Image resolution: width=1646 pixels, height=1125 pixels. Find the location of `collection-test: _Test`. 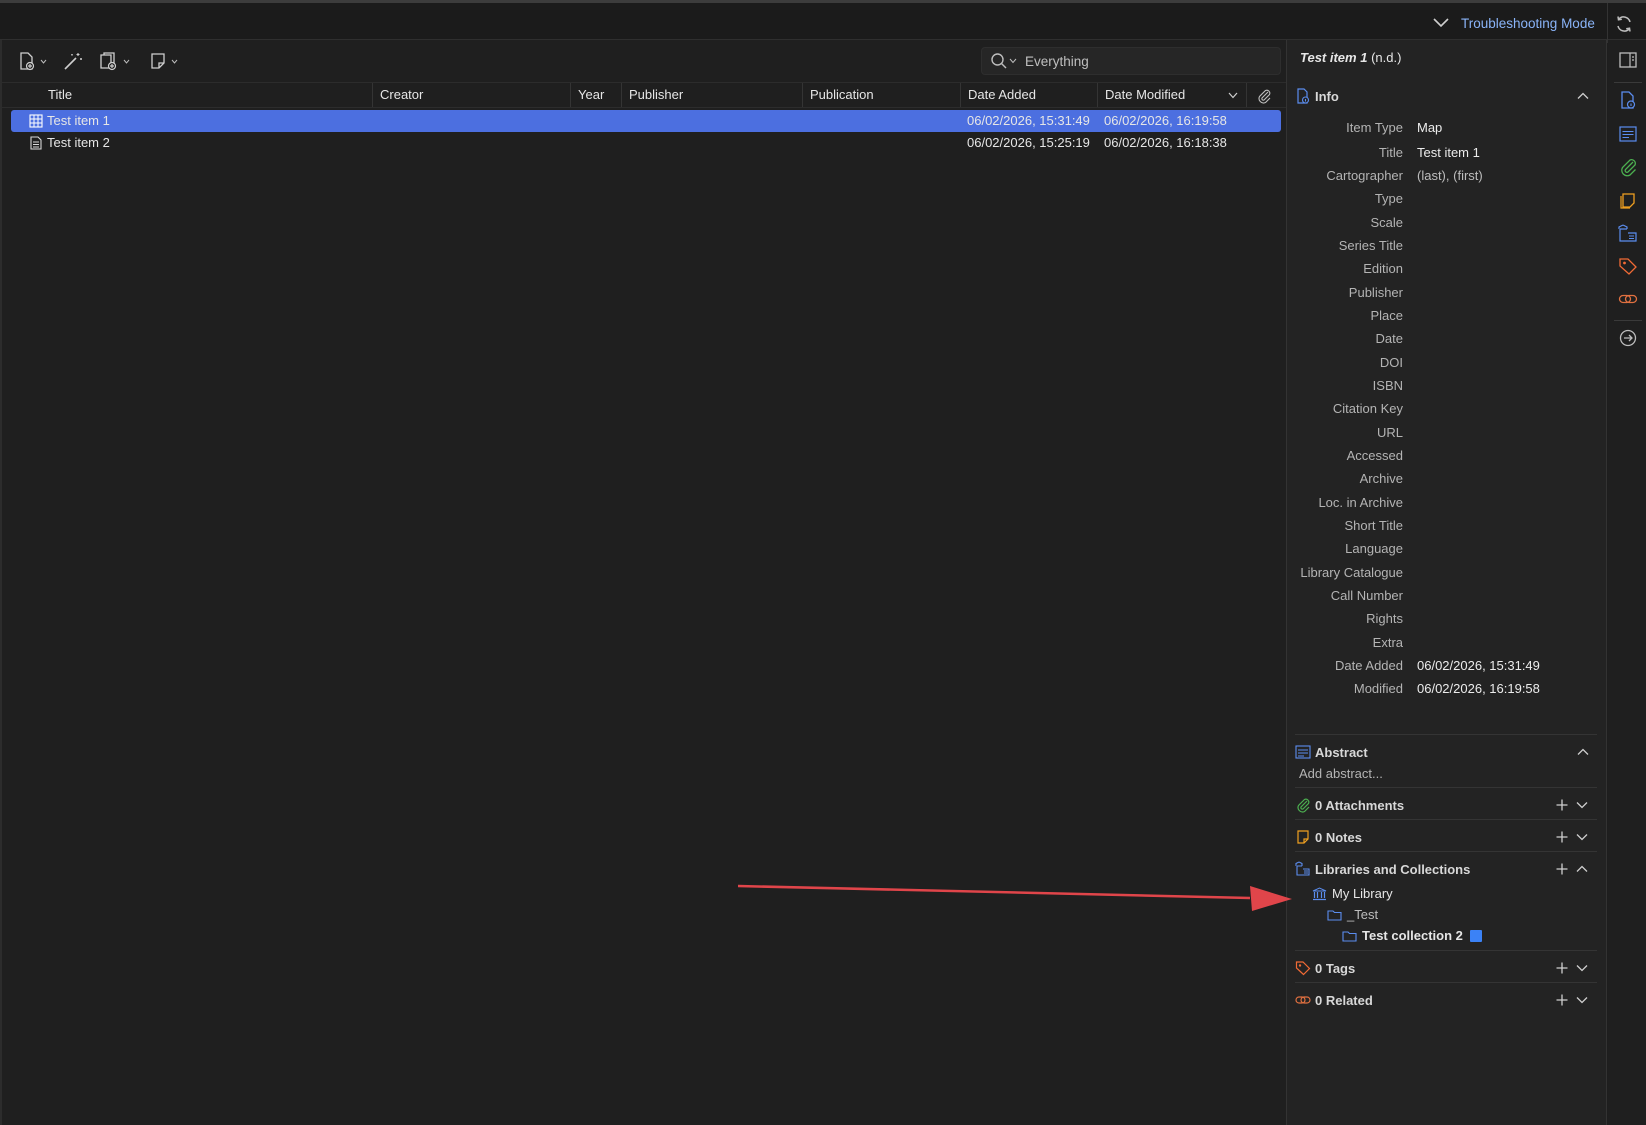

collection-test: _Test is located at coordinates (1352, 914).